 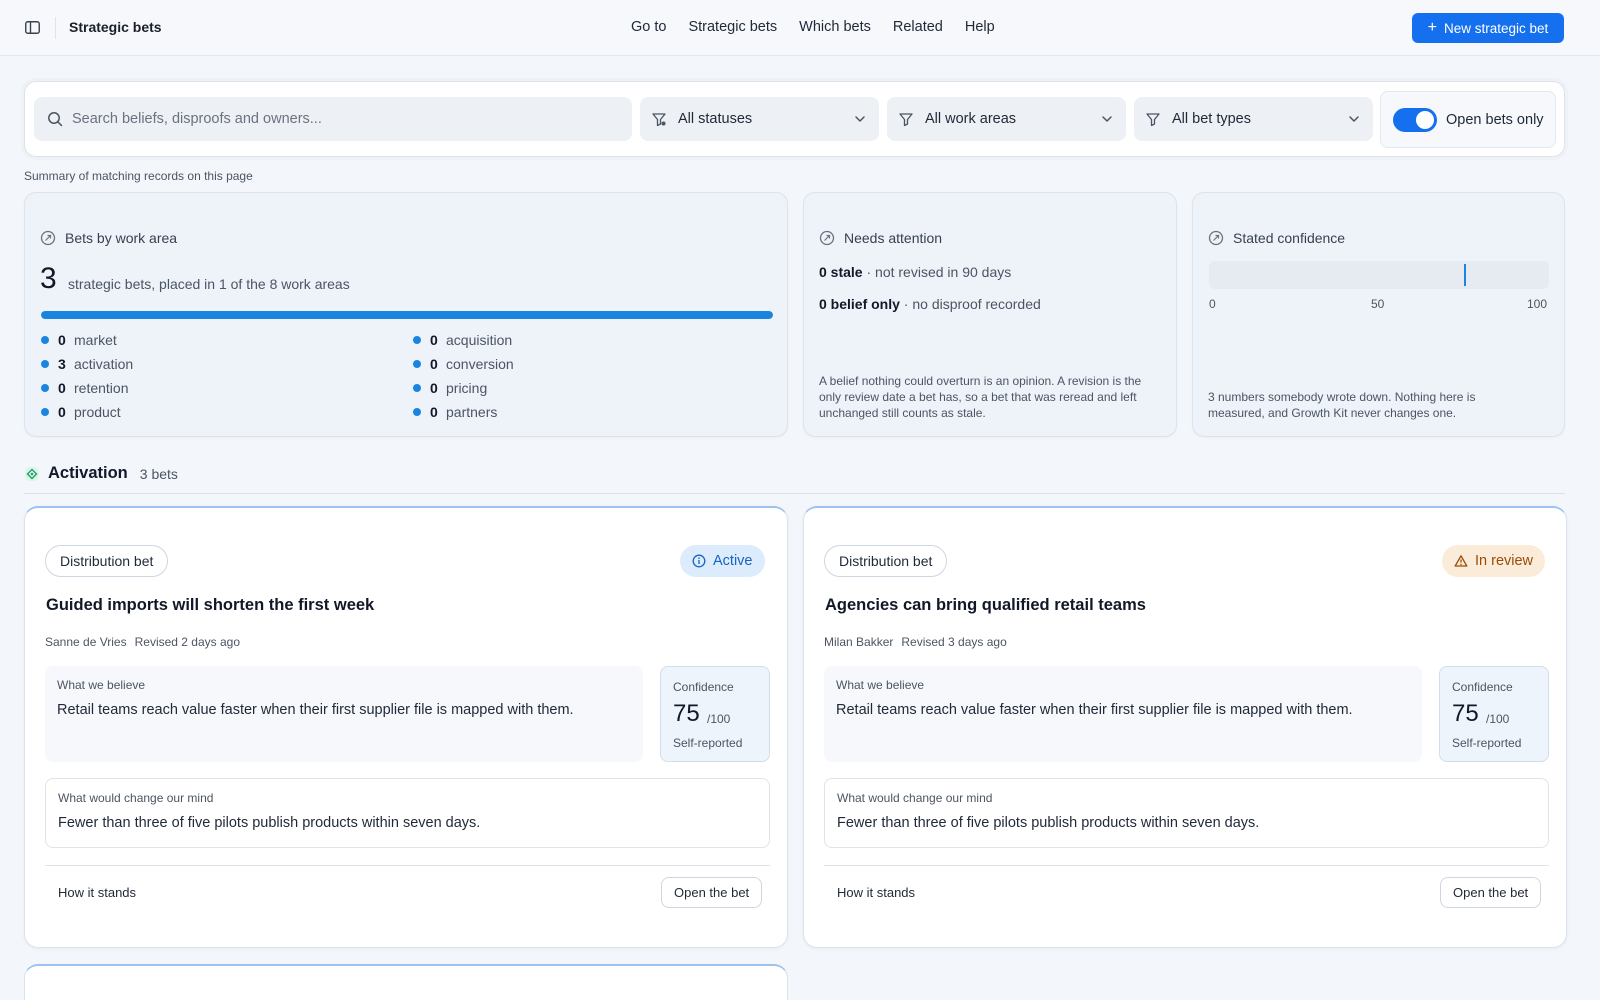 I want to click on belief-only-line: 0 belief only · no disproof recorded, so click(x=930, y=304).